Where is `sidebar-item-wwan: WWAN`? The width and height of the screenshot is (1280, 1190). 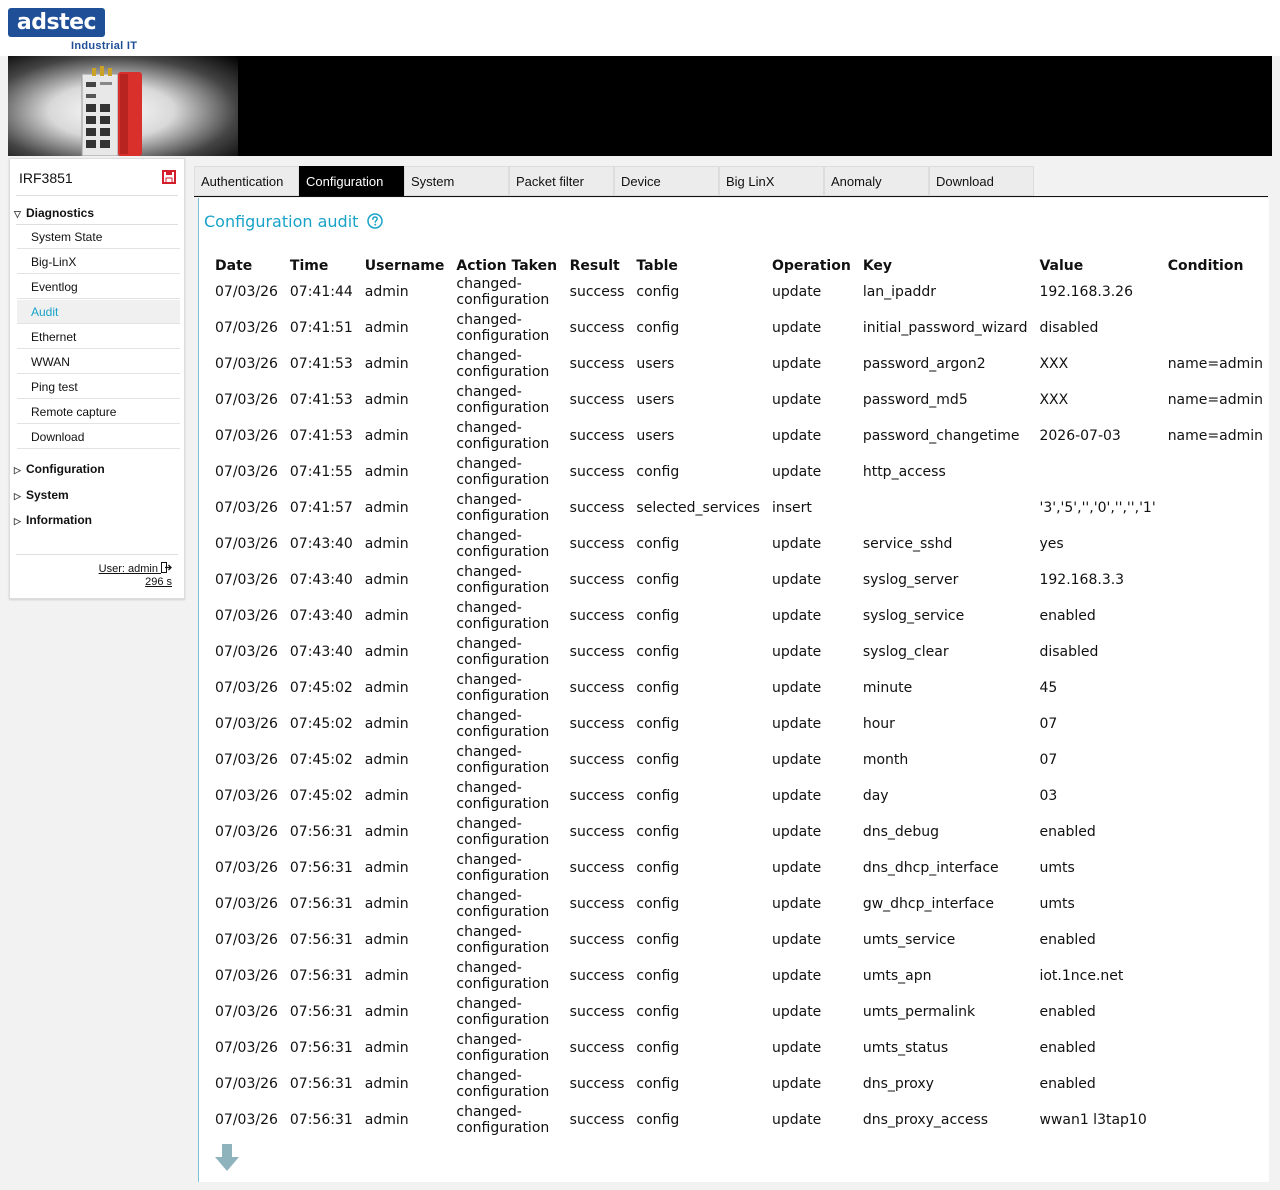
sidebar-item-wwan: WWAN is located at coordinates (98, 362).